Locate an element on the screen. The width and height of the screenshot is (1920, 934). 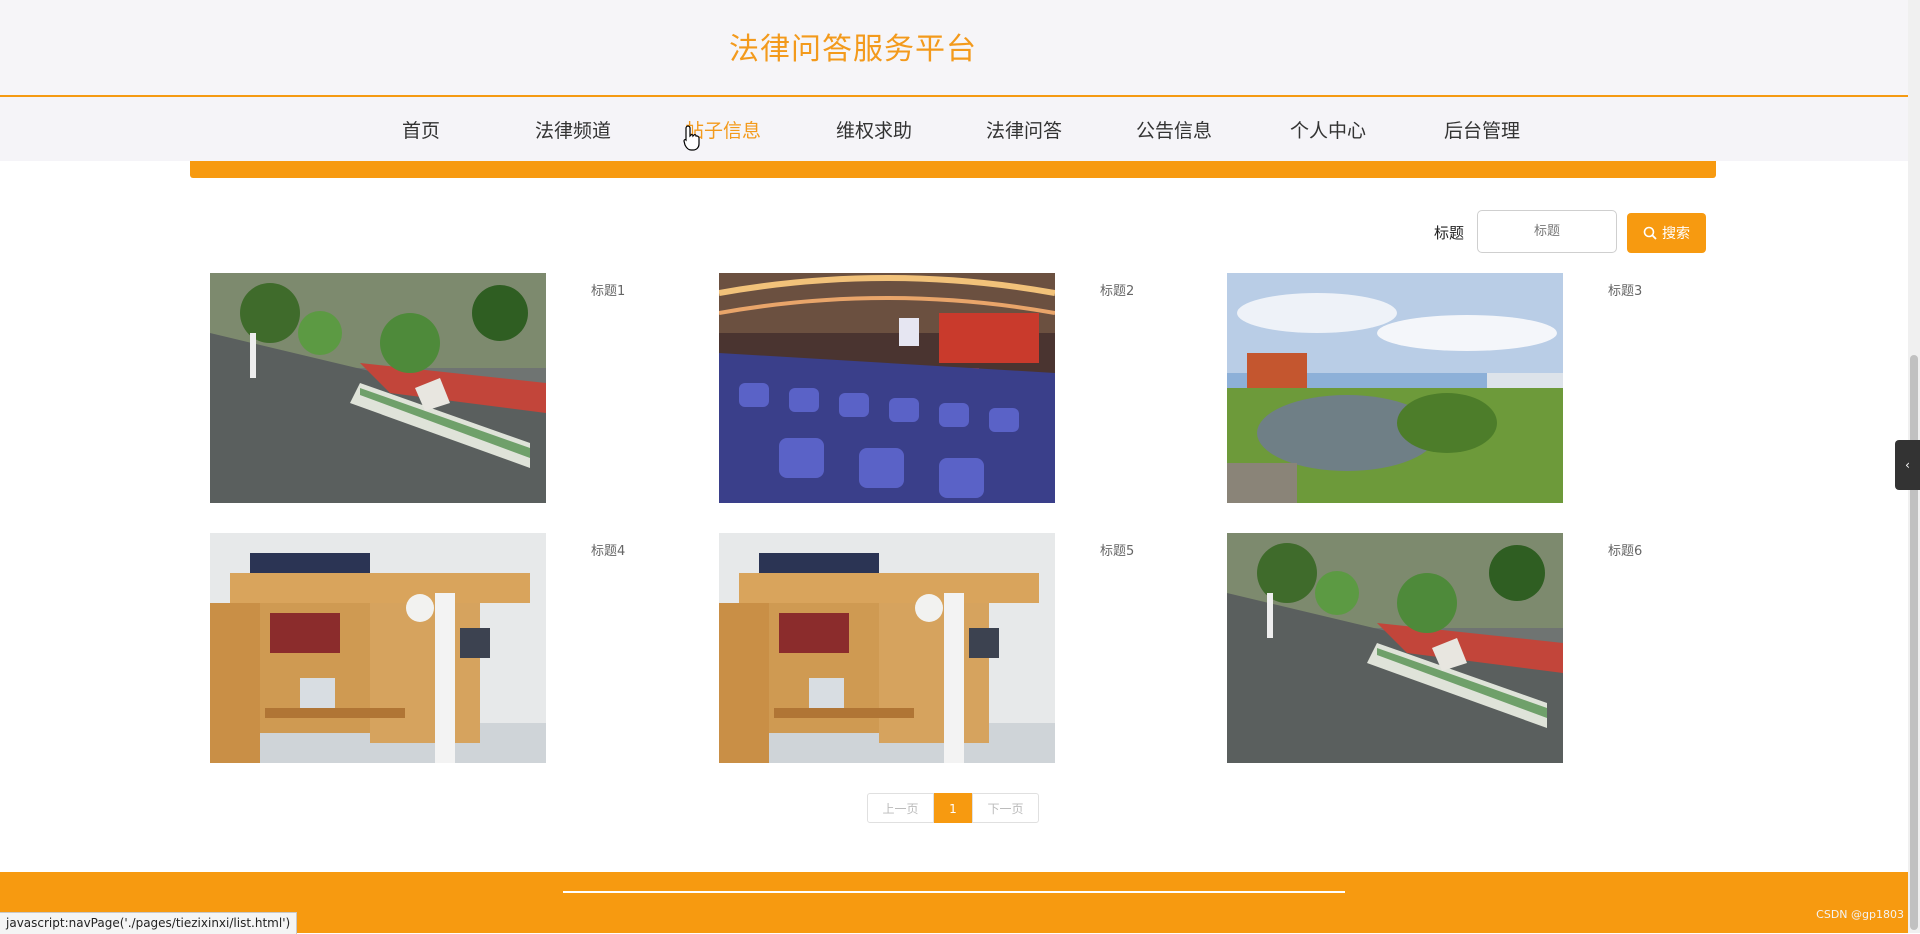
post-image-6-campus-garden is located at coordinates (1395, 648).